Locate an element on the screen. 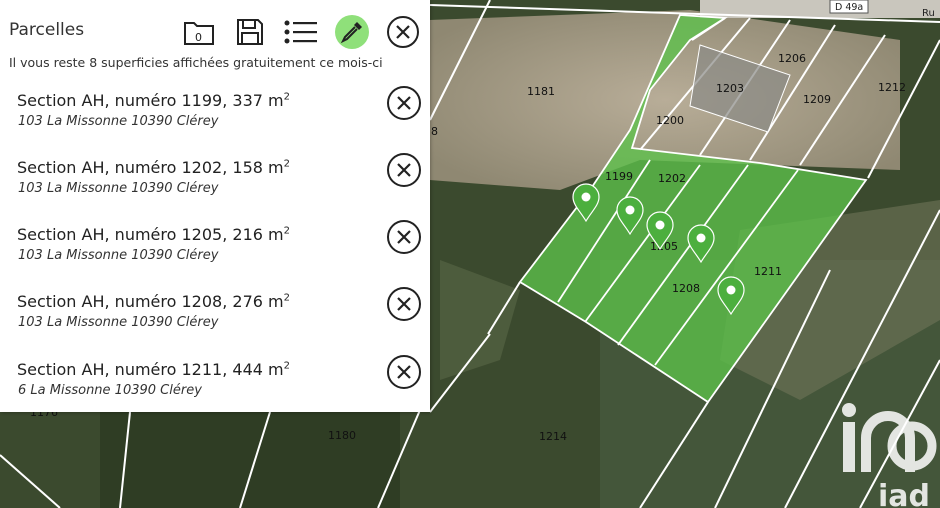  parcel-address: 6 La Missonne 10390 Clérey is located at coordinates (110, 390).